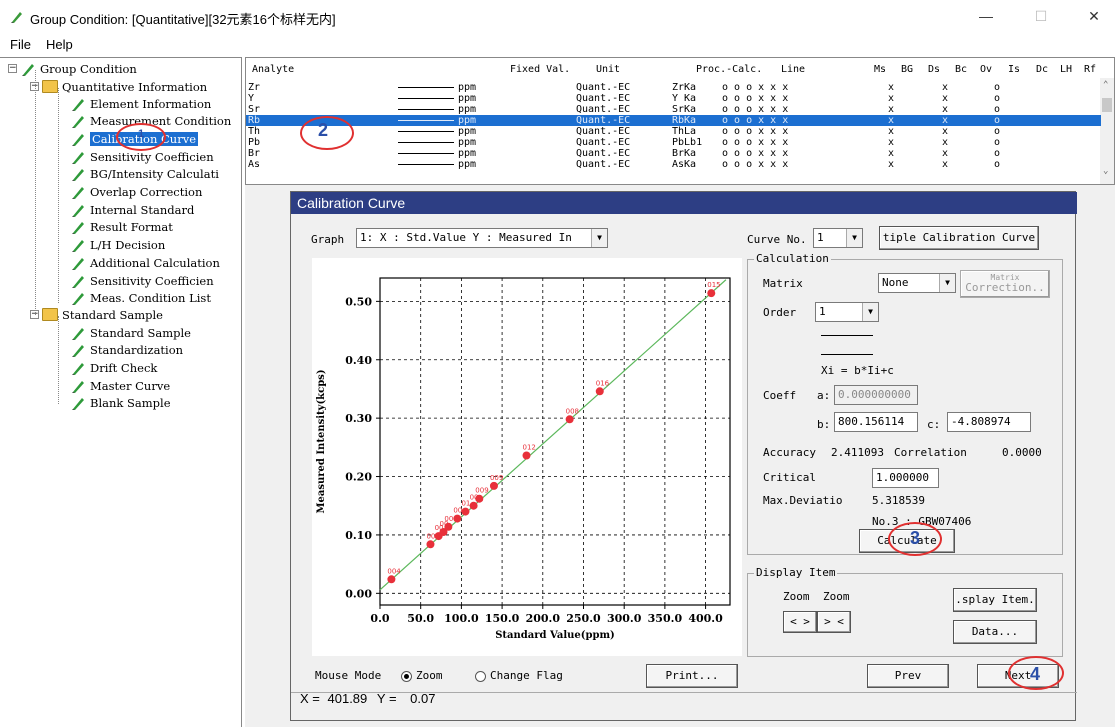  I want to click on prev-button: Prev, so click(908, 676).